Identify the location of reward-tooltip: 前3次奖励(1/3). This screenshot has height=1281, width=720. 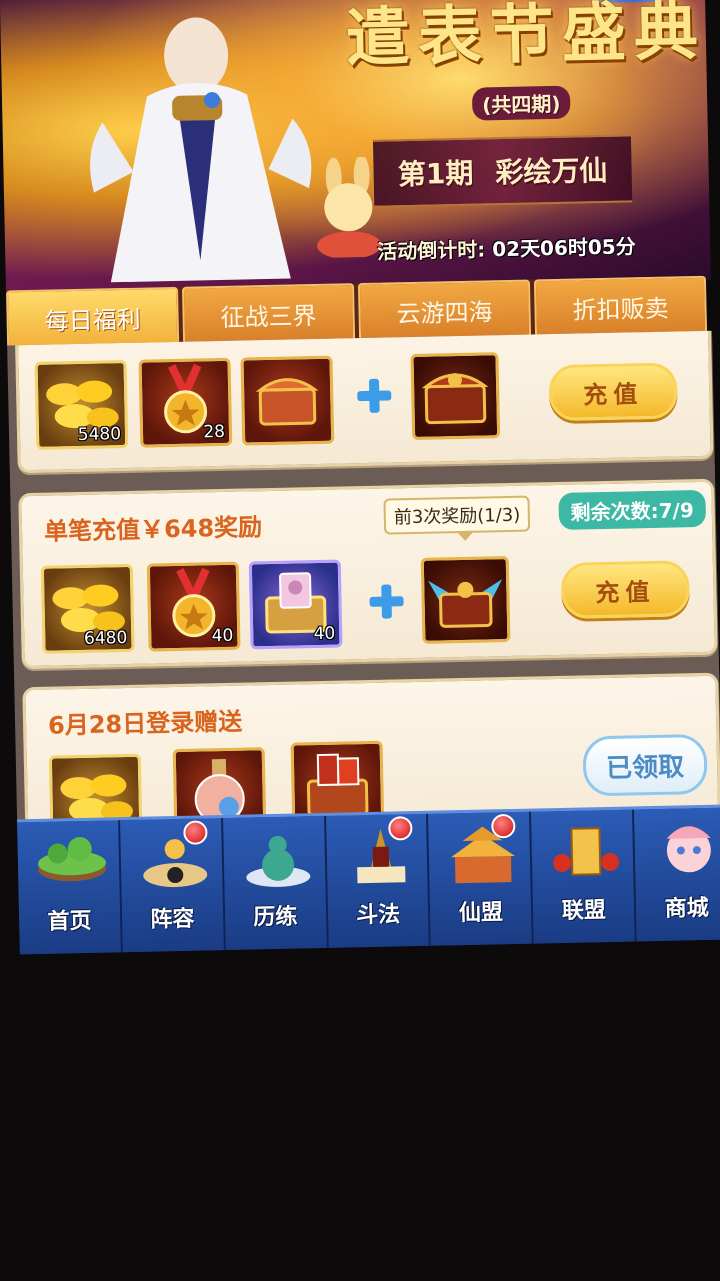
(457, 515).